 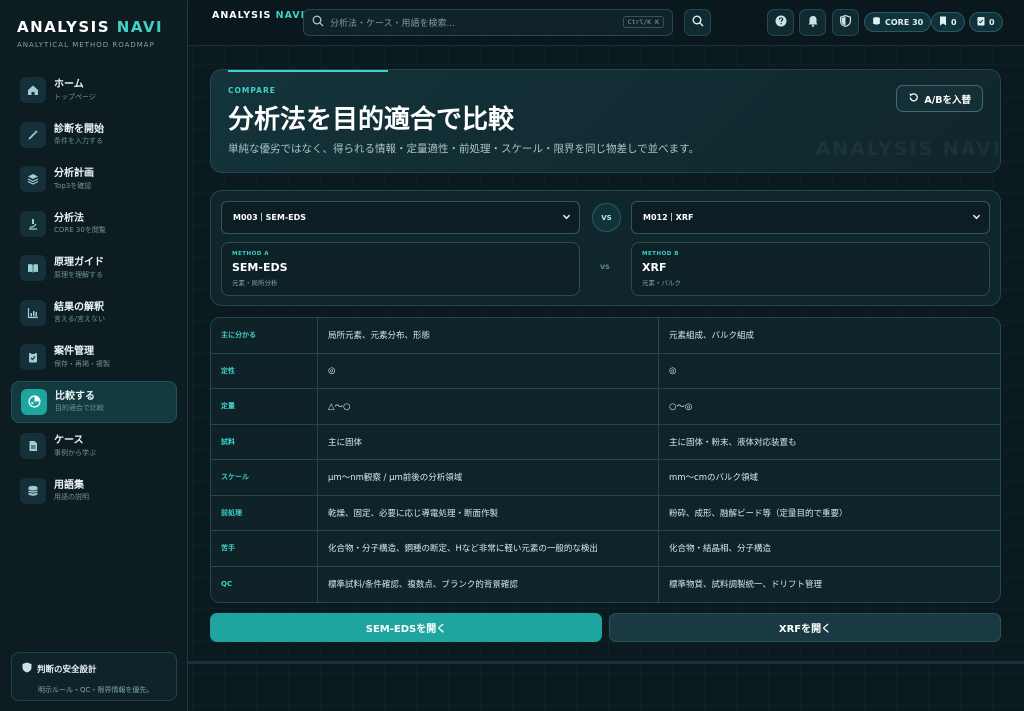 What do you see at coordinates (605, 371) in the screenshot?
I see `table-row: 定性 ◎ ◎` at bounding box center [605, 371].